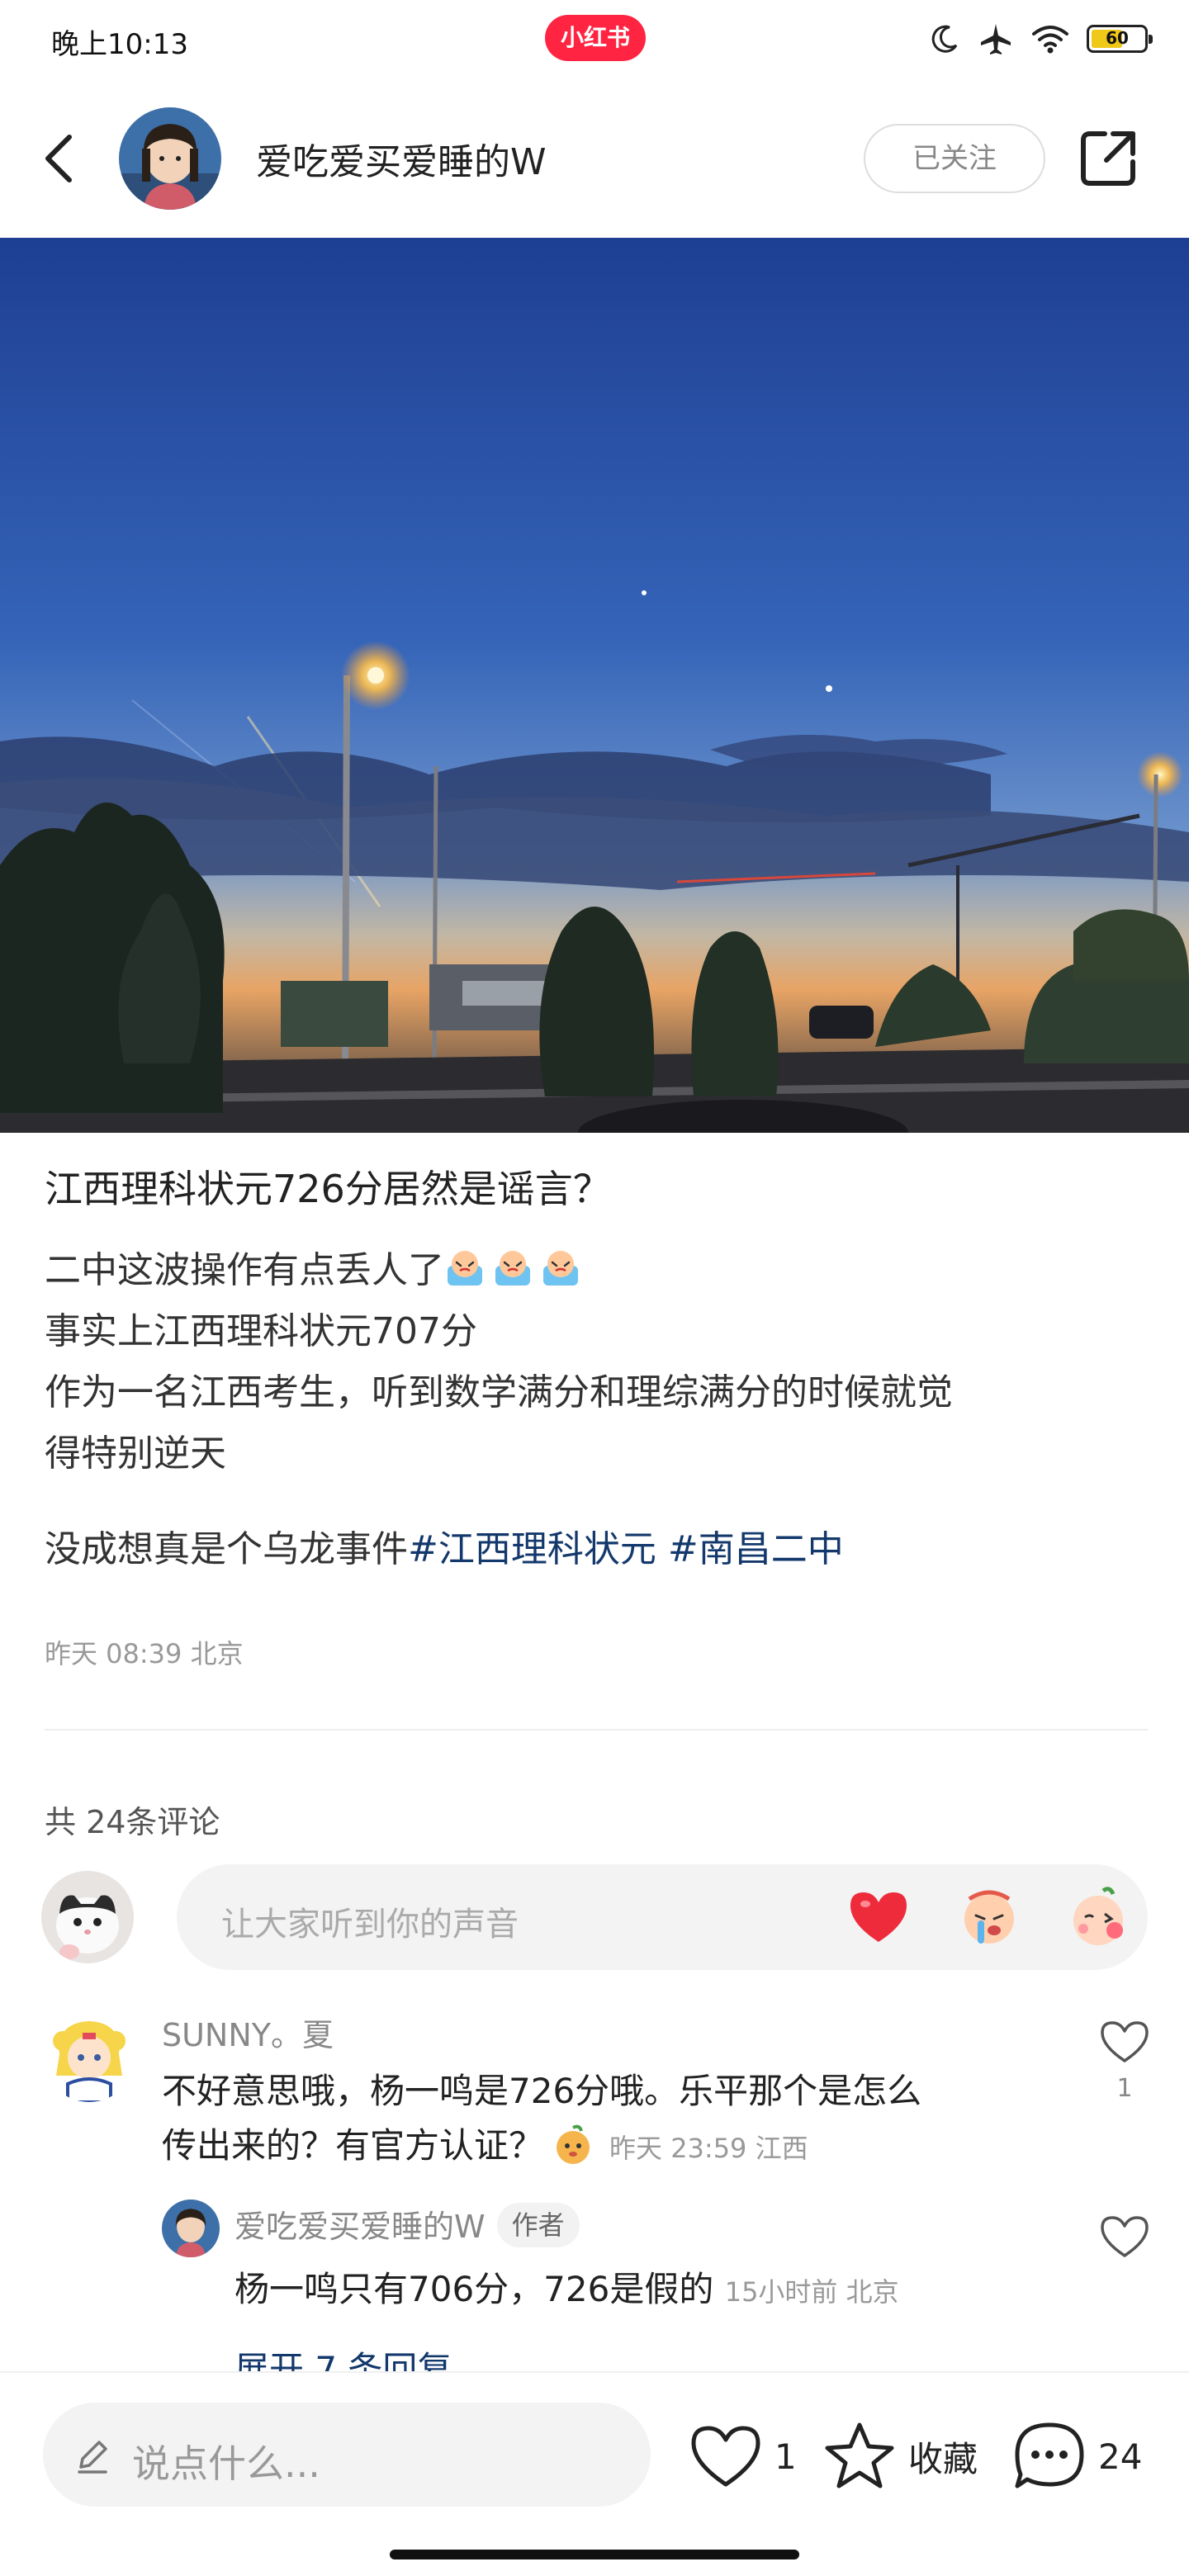  Describe the element at coordinates (1098, 1917) in the screenshot. I see `wink-face-emoji-icon` at that location.